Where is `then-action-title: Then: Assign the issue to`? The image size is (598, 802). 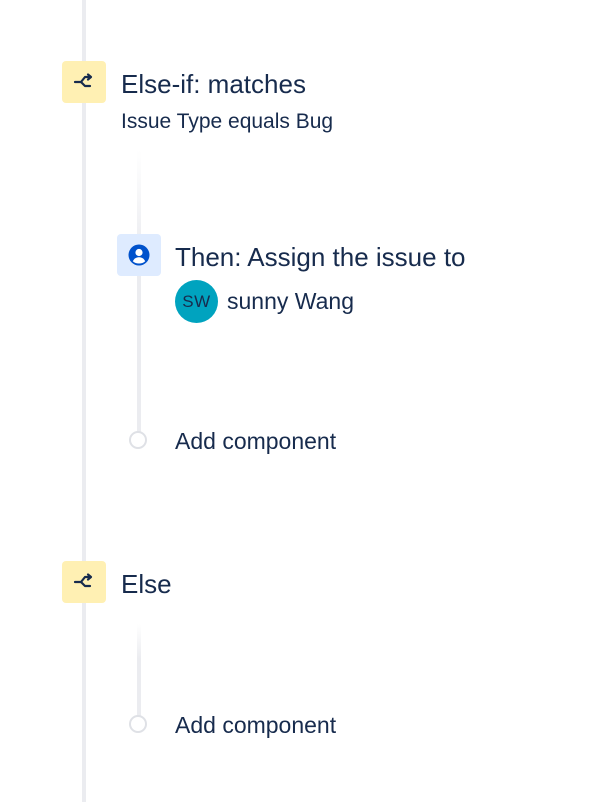
then-action-title: Then: Assign the issue to is located at coordinates (320, 257).